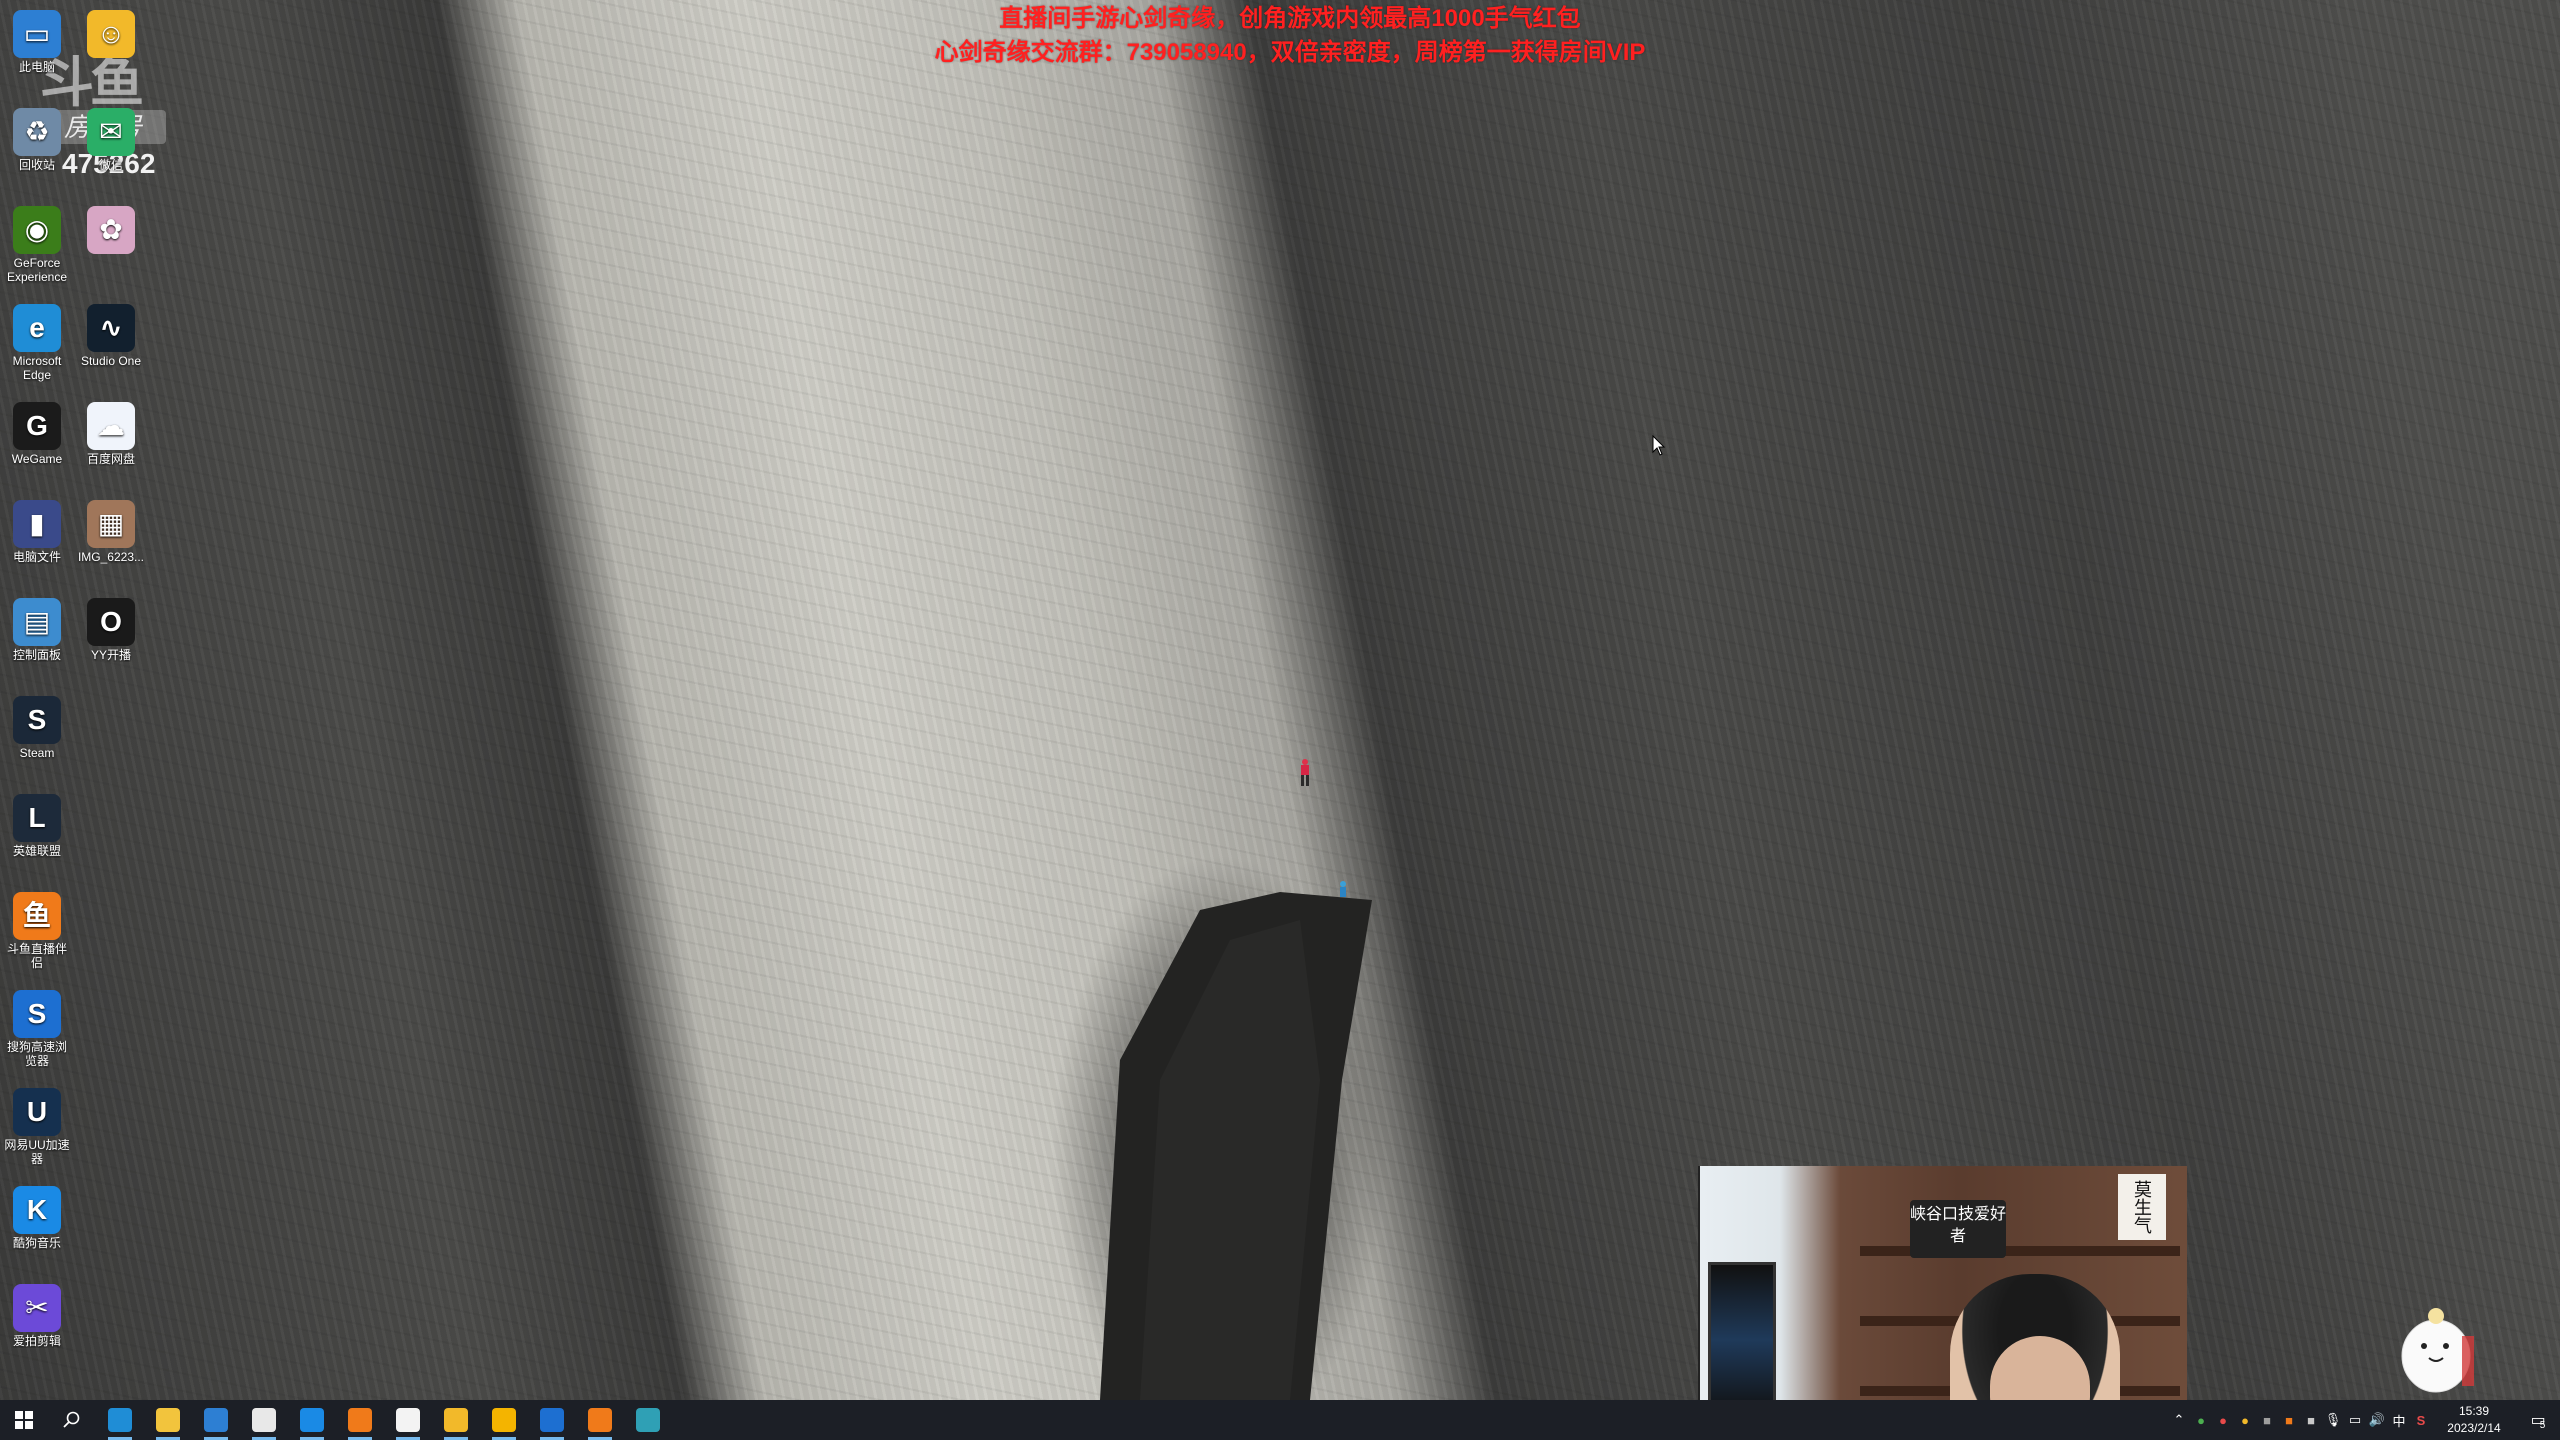  What do you see at coordinates (37, 270) in the screenshot?
I see `desktop-icon-label: GeForce Experience` at bounding box center [37, 270].